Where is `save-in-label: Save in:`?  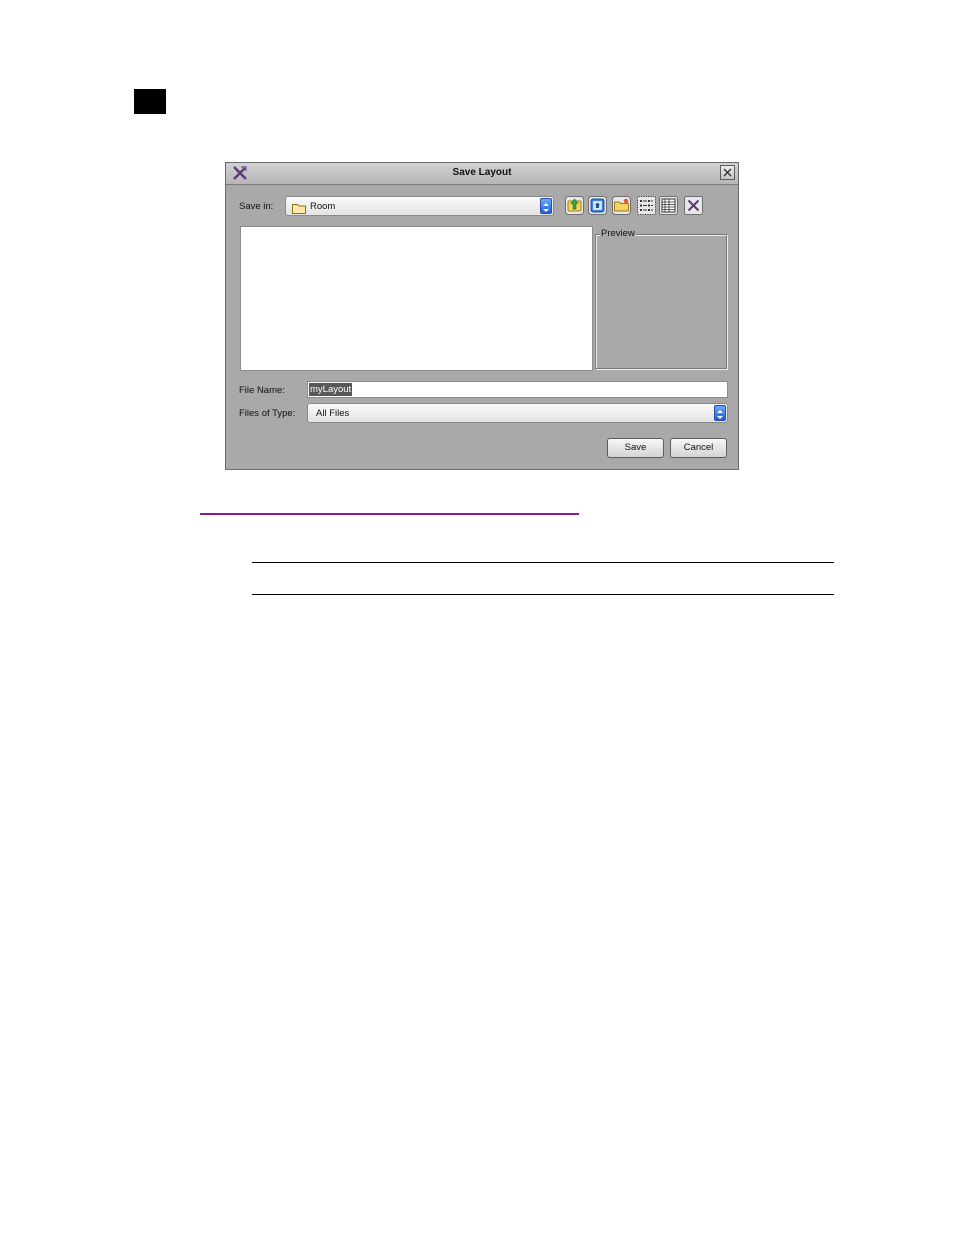 save-in-label: Save in: is located at coordinates (256, 206).